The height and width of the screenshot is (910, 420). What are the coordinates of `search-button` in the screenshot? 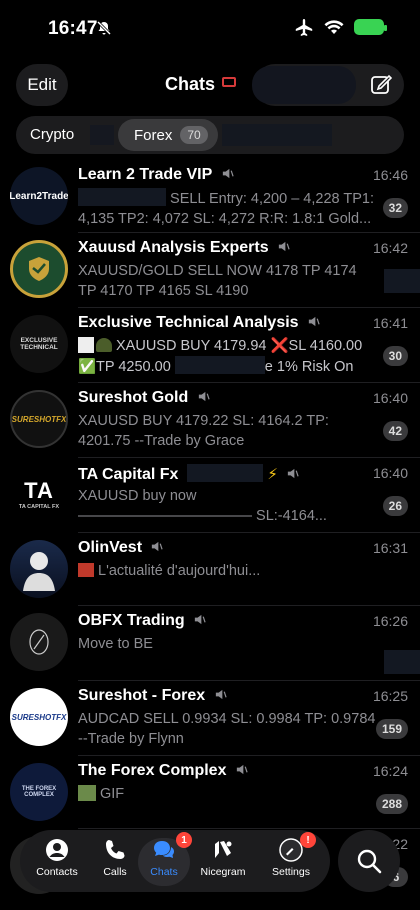 It's located at (369, 861).